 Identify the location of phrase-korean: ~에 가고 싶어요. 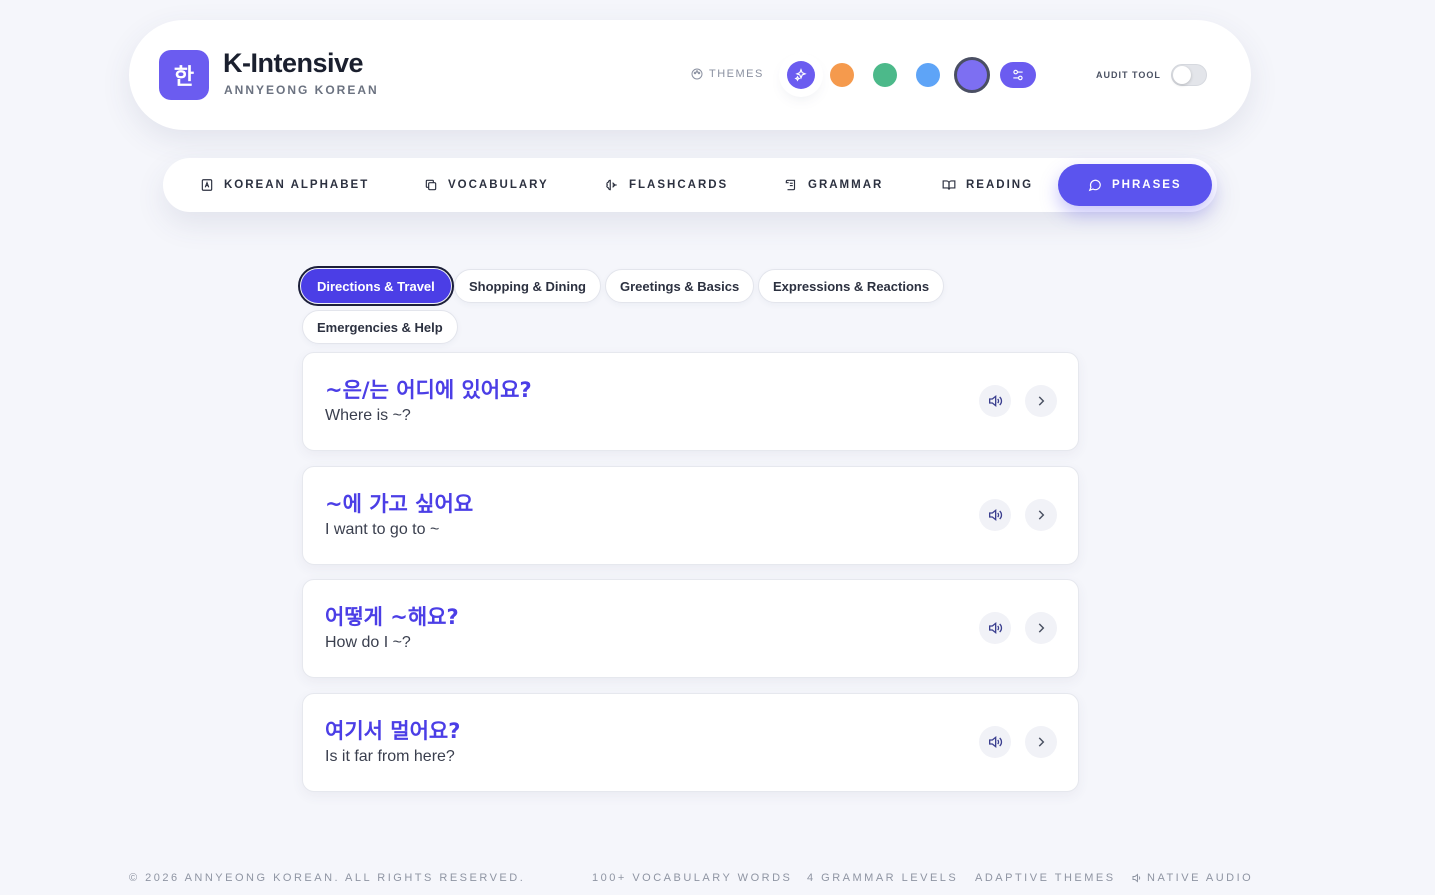
(399, 504).